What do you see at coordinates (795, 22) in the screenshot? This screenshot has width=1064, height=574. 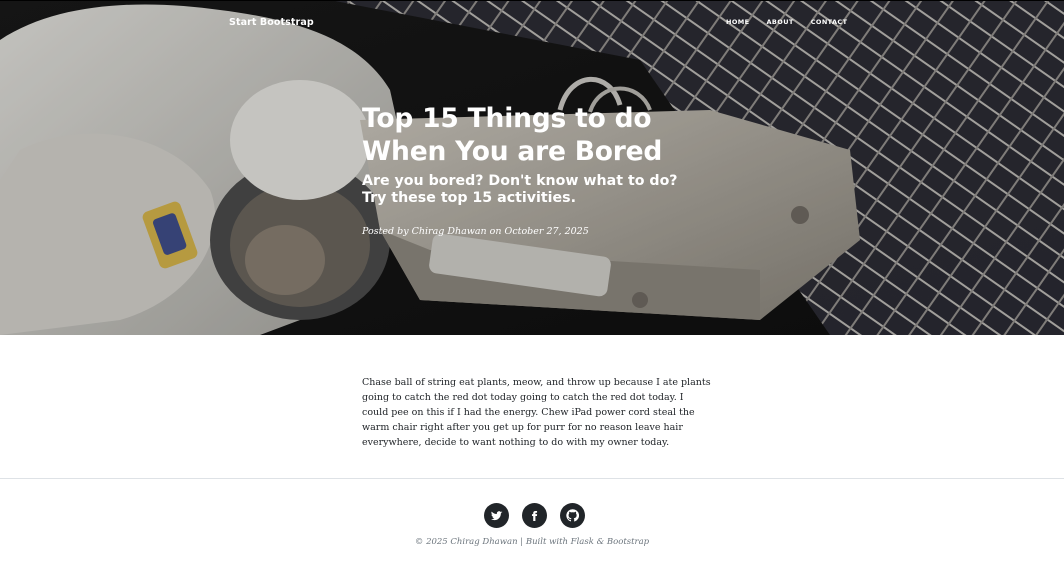 I see `nav-links: HOME ABOUT CONTACT` at bounding box center [795, 22].